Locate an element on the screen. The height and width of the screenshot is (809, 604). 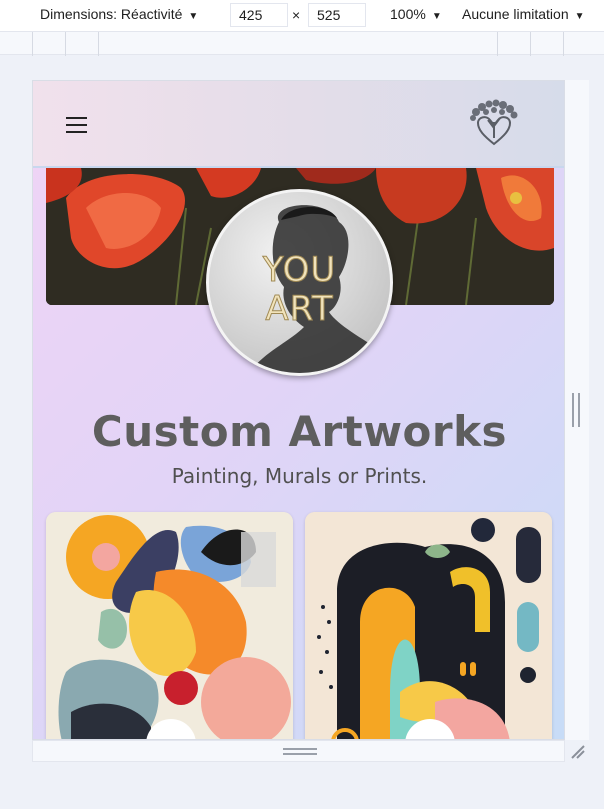
avatar-text-line1: YOU is located at coordinates (299, 270).